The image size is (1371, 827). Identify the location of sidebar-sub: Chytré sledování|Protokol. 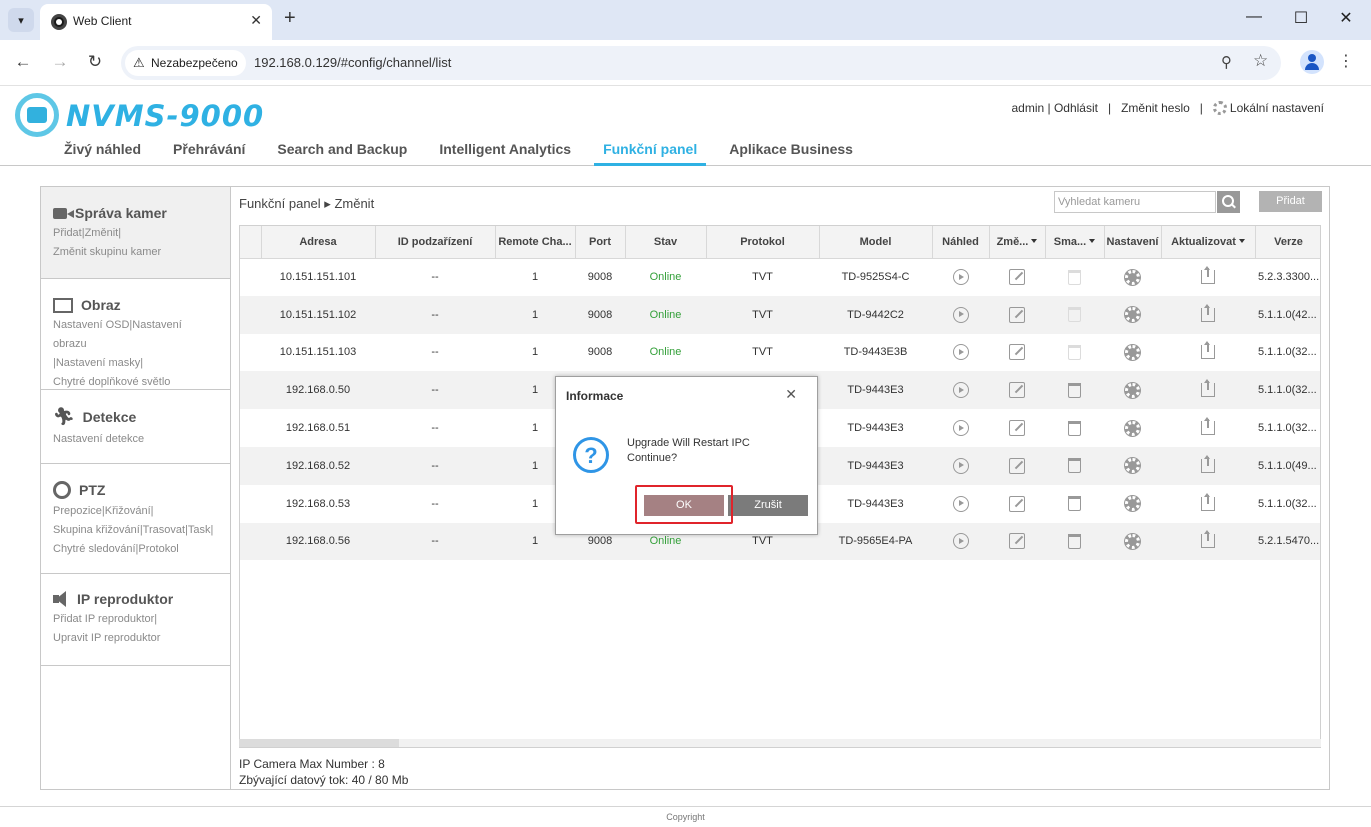
(135, 549).